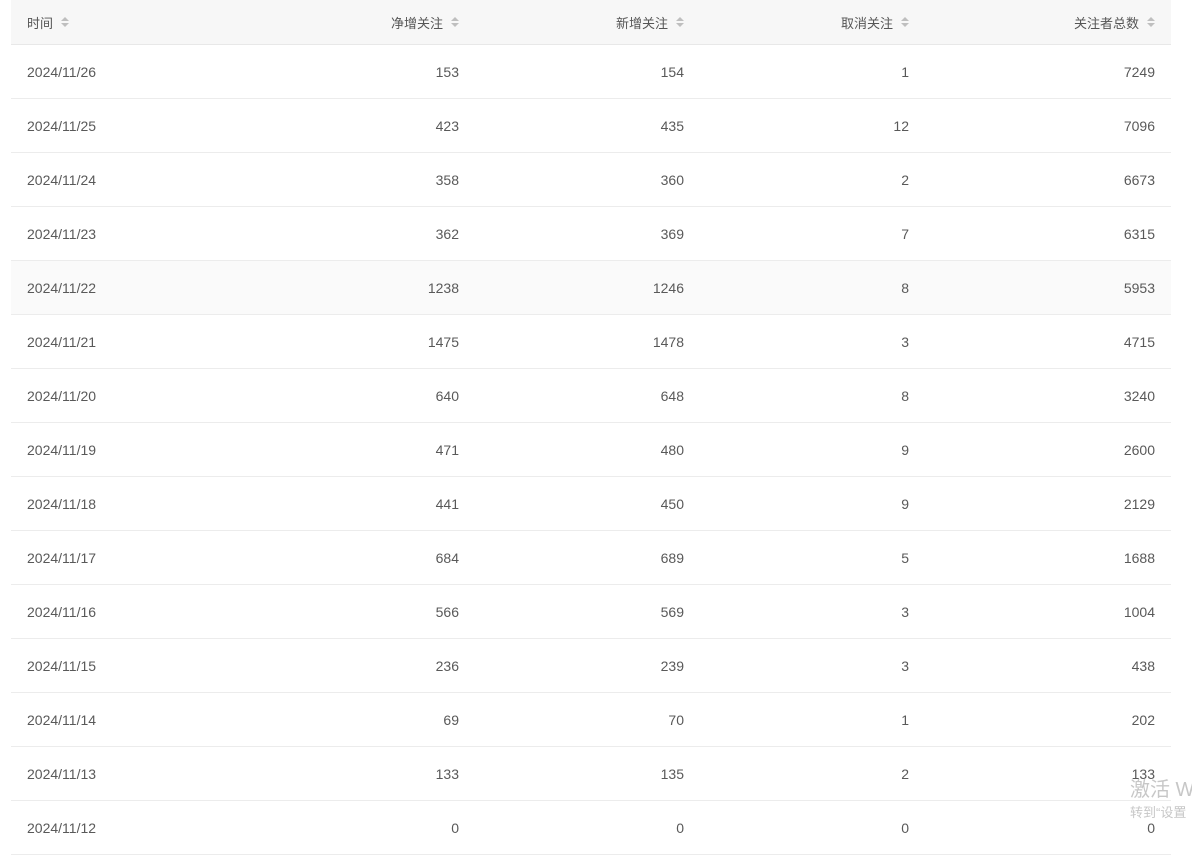 The image size is (1192, 862). Describe the element at coordinates (447, 179) in the screenshot. I see `cell-net-follow: 358` at that location.